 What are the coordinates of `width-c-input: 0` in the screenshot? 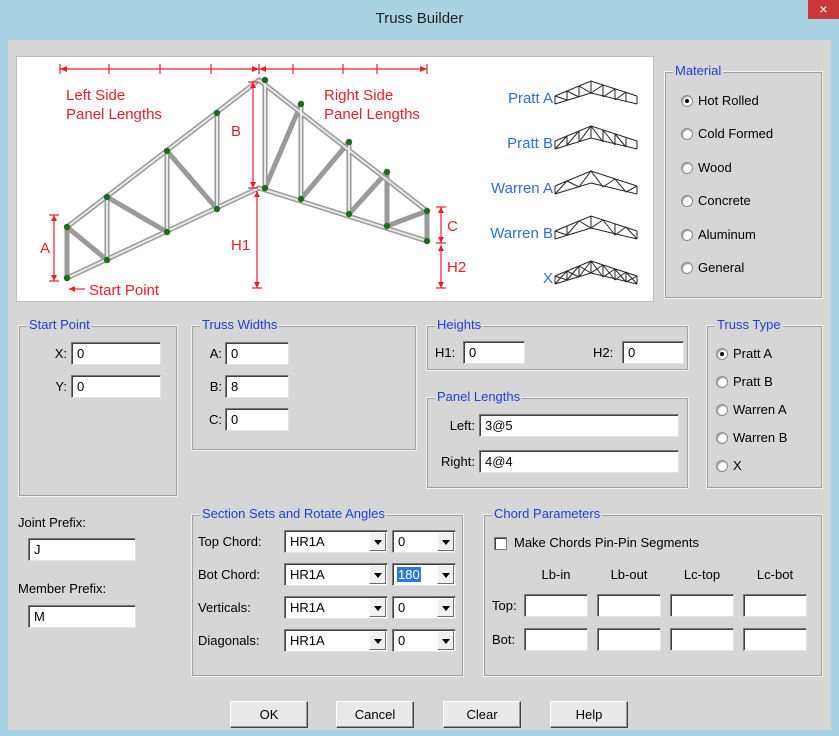 It's located at (257, 419).